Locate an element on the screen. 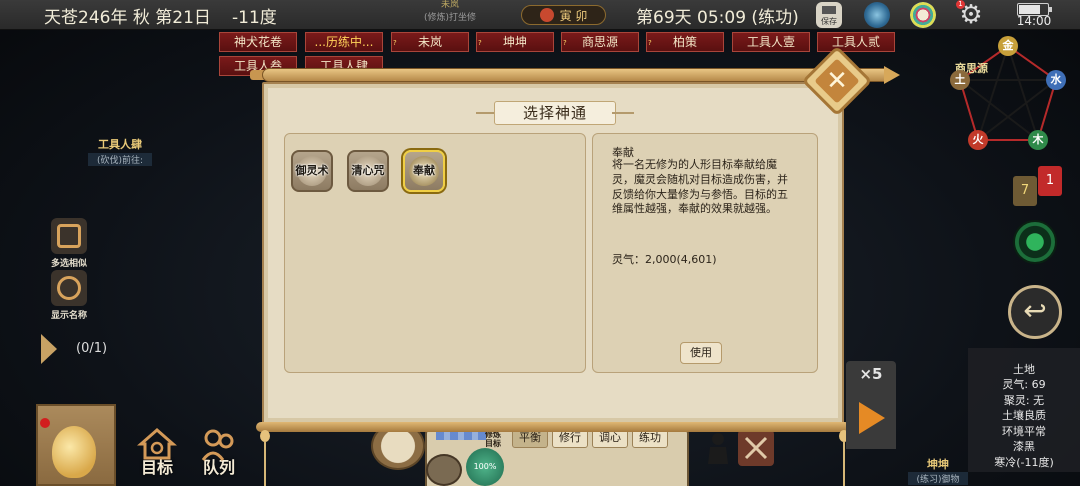 This screenshot has width=1080, height=486. npc-name: 工具人肆 is located at coordinates (120, 144).